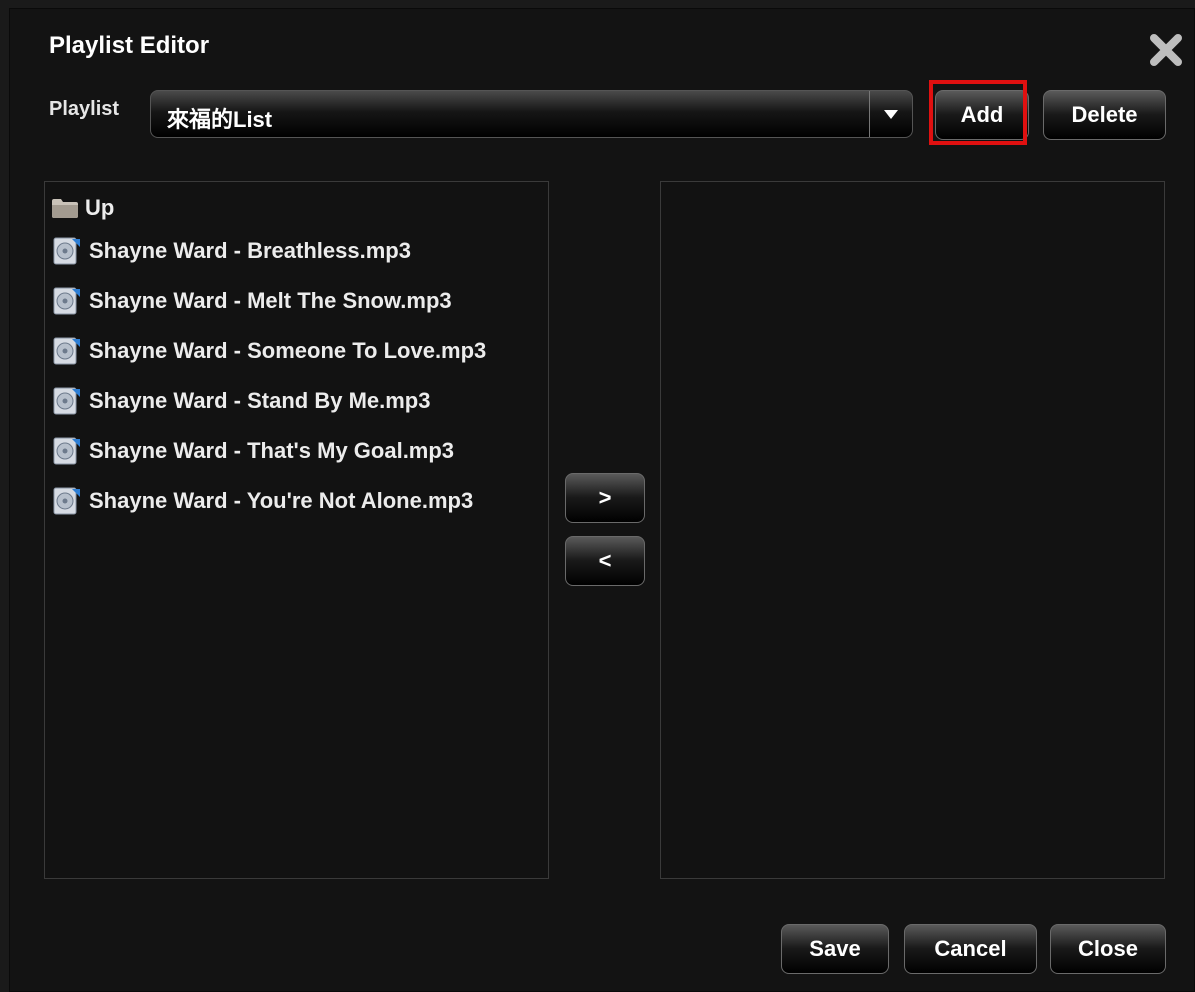  I want to click on dialog-title: Playlist Editor, so click(129, 45).